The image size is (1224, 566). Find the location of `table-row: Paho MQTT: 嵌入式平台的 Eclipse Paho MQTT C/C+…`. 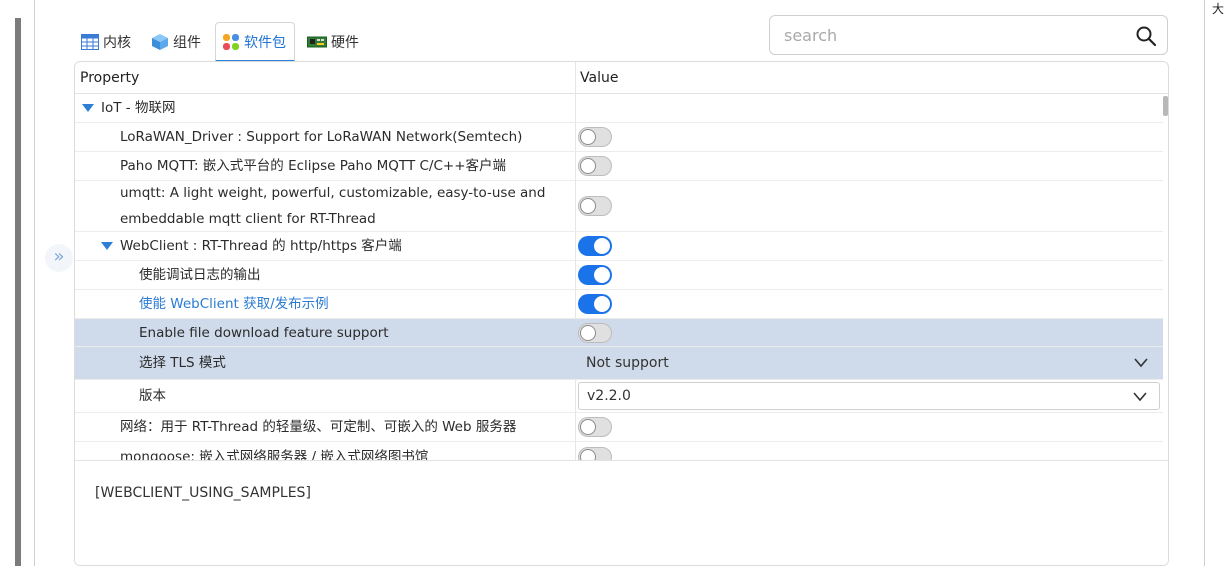

table-row: Paho MQTT: 嵌入式平台的 Eclipse Paho MQTT C/C+… is located at coordinates (619, 166).